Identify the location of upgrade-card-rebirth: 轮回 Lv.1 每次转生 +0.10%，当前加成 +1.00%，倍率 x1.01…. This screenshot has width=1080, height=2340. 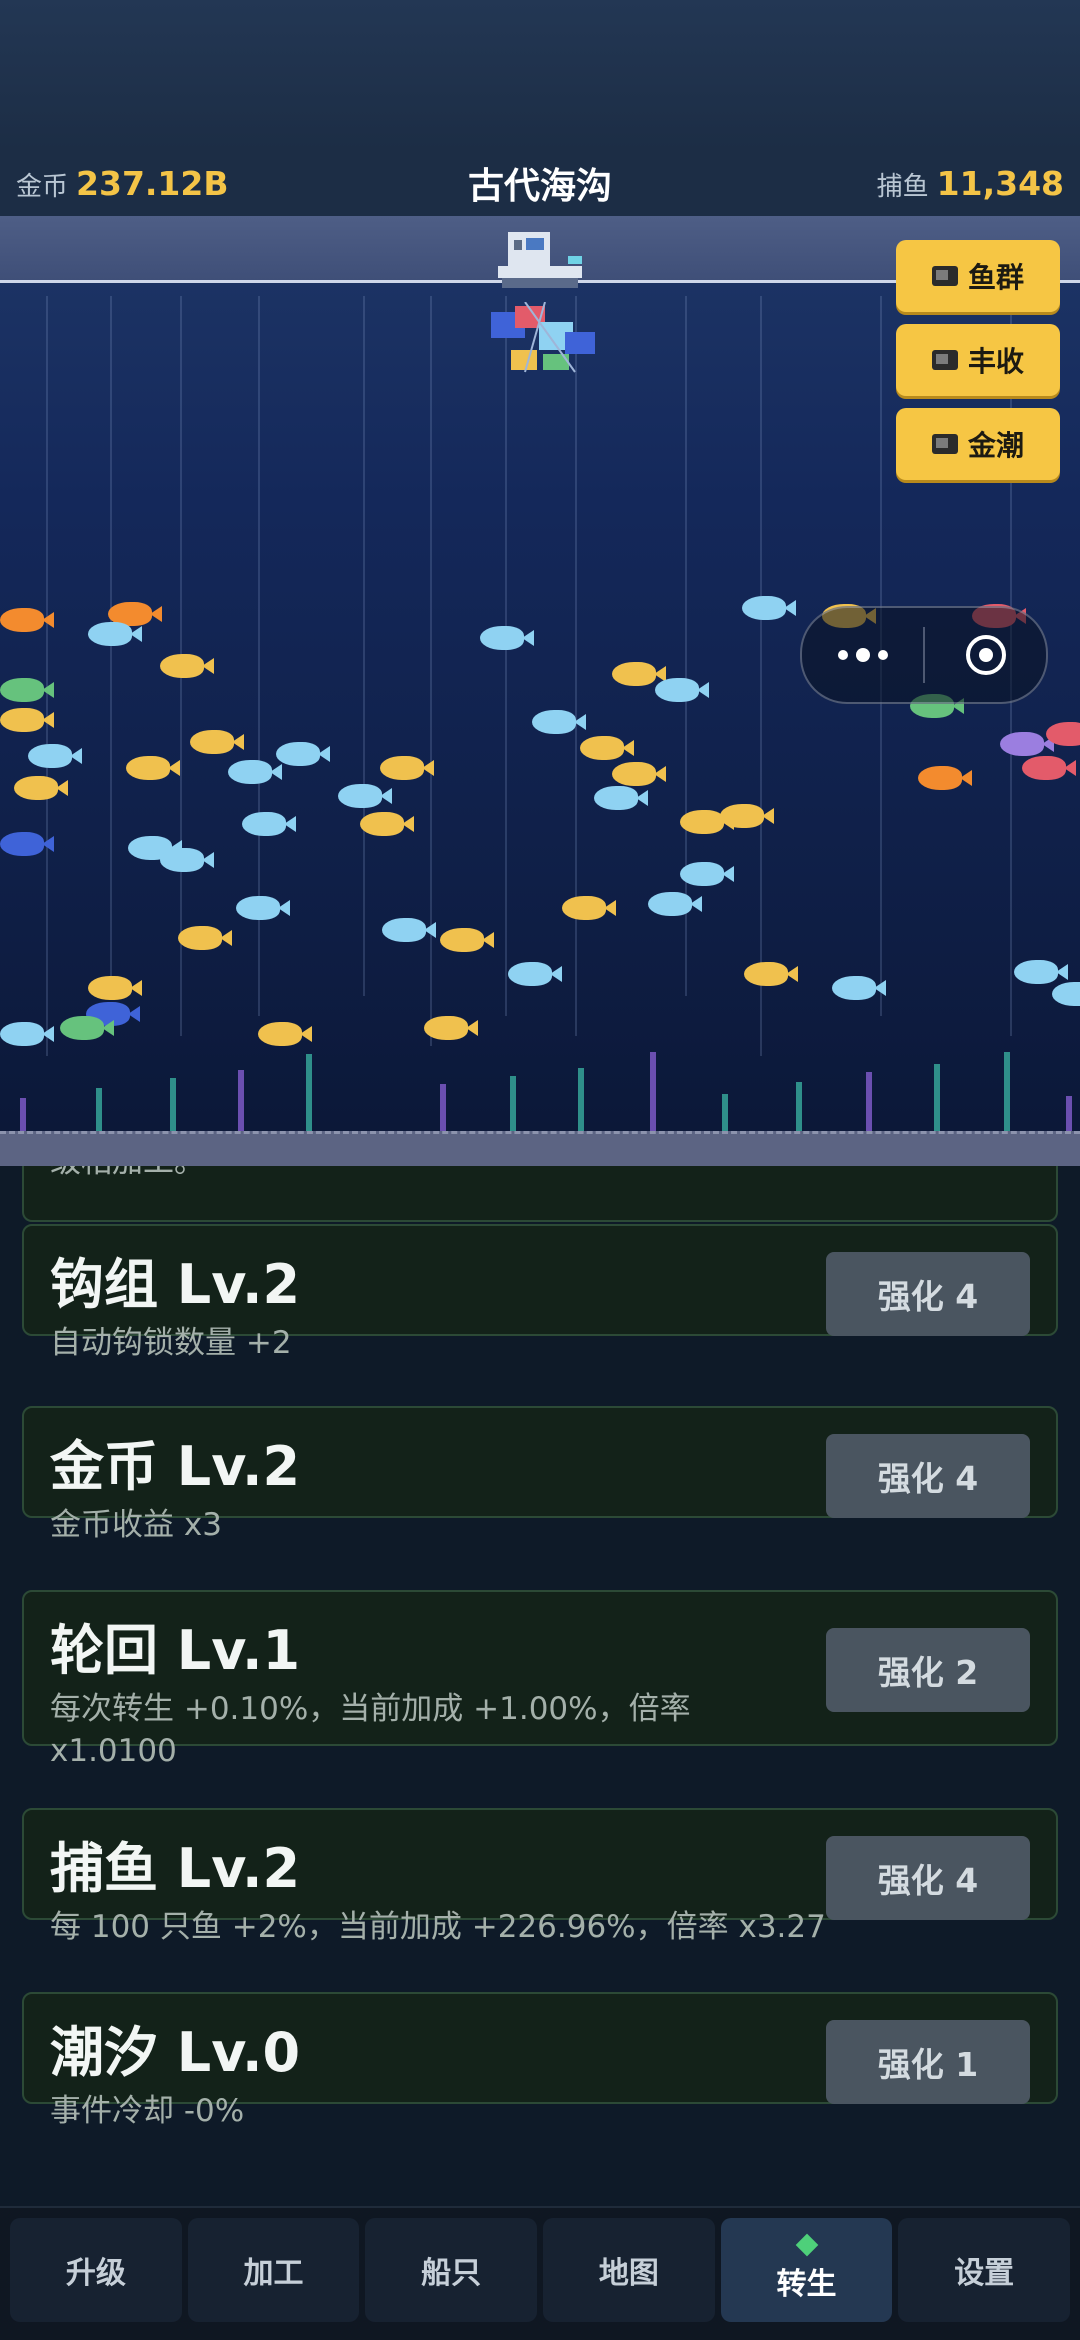
(540, 1679).